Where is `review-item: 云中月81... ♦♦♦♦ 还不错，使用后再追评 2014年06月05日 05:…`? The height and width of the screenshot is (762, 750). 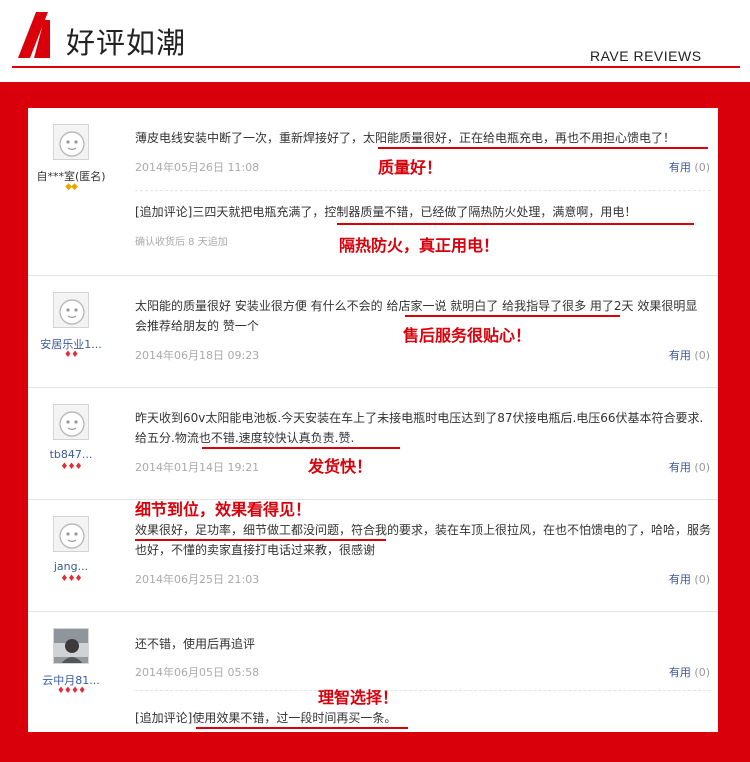
review-item: 云中月81... ♦♦♦♦ 还不错，使用后再追评 2014年06月05日 05:… is located at coordinates (373, 672).